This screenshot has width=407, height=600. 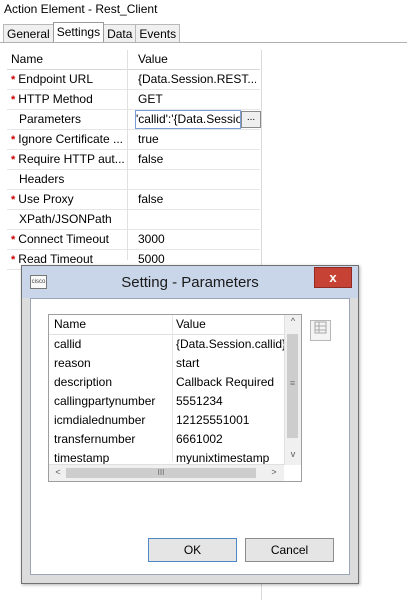 I want to click on horizontal-scrollbar: < III >, so click(x=166, y=472).